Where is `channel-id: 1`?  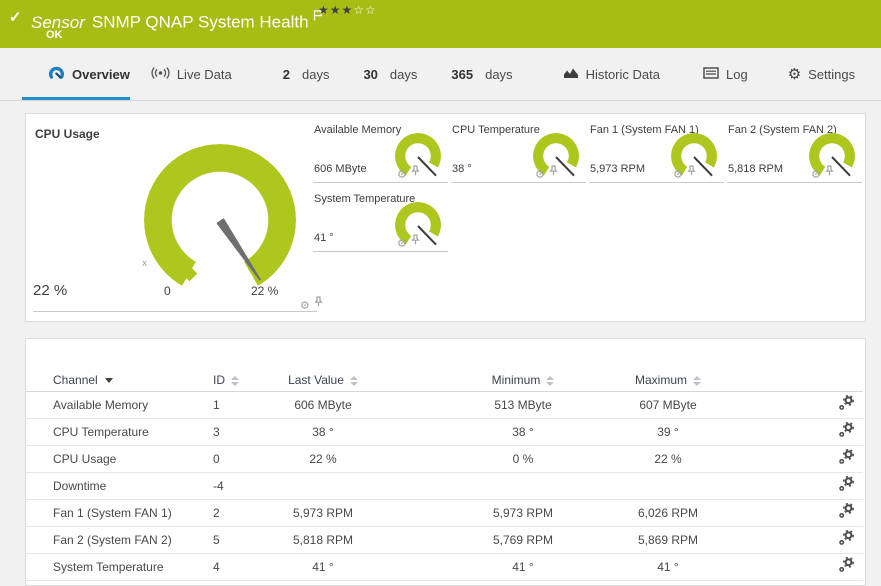 channel-id: 1 is located at coordinates (245, 405).